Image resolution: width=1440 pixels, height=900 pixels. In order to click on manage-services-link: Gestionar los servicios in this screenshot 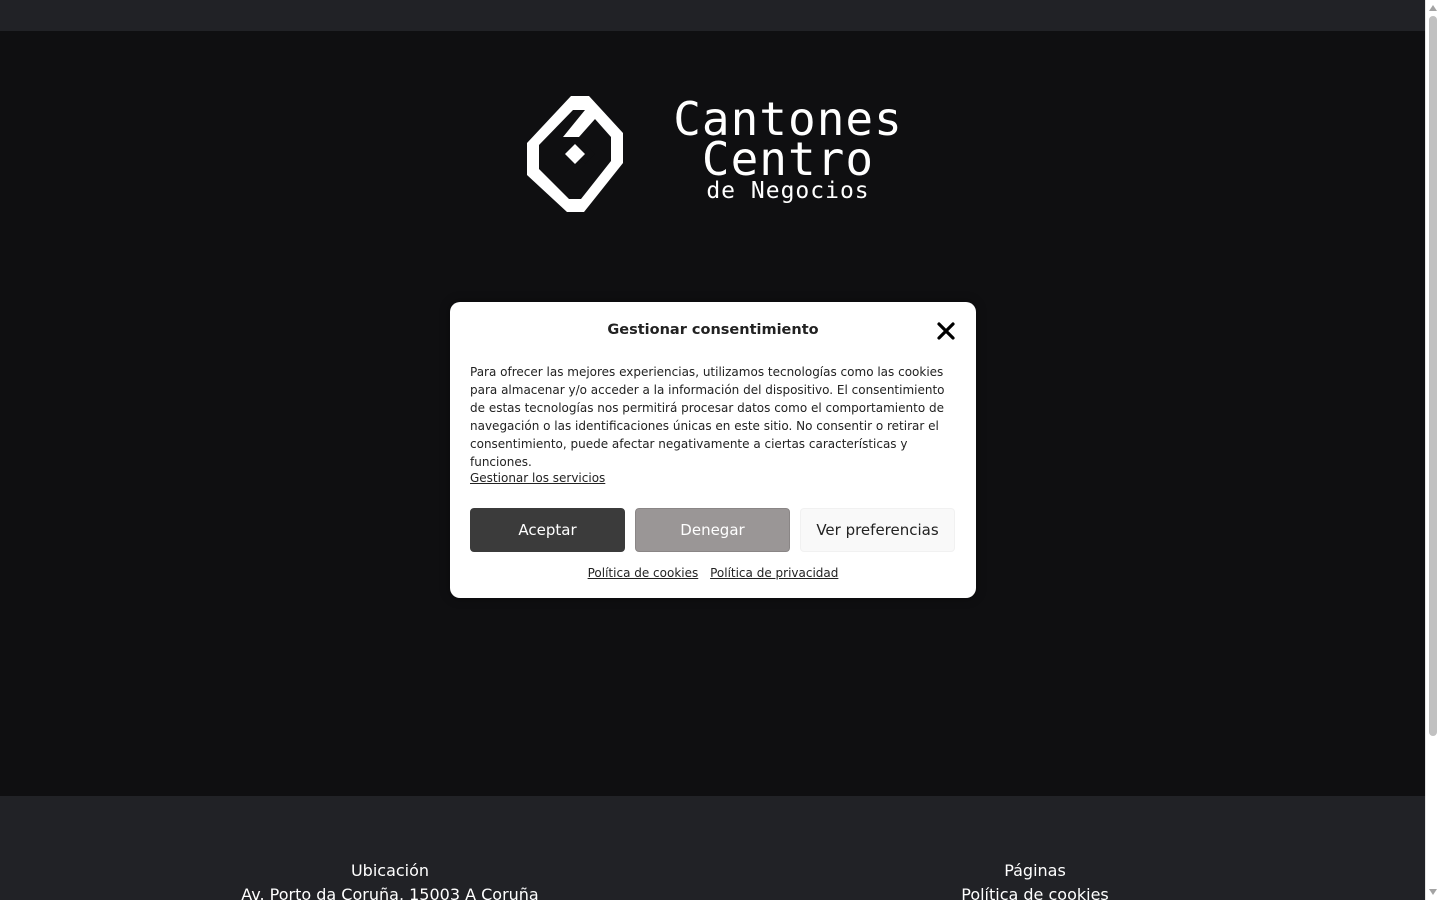, I will do `click(537, 478)`.